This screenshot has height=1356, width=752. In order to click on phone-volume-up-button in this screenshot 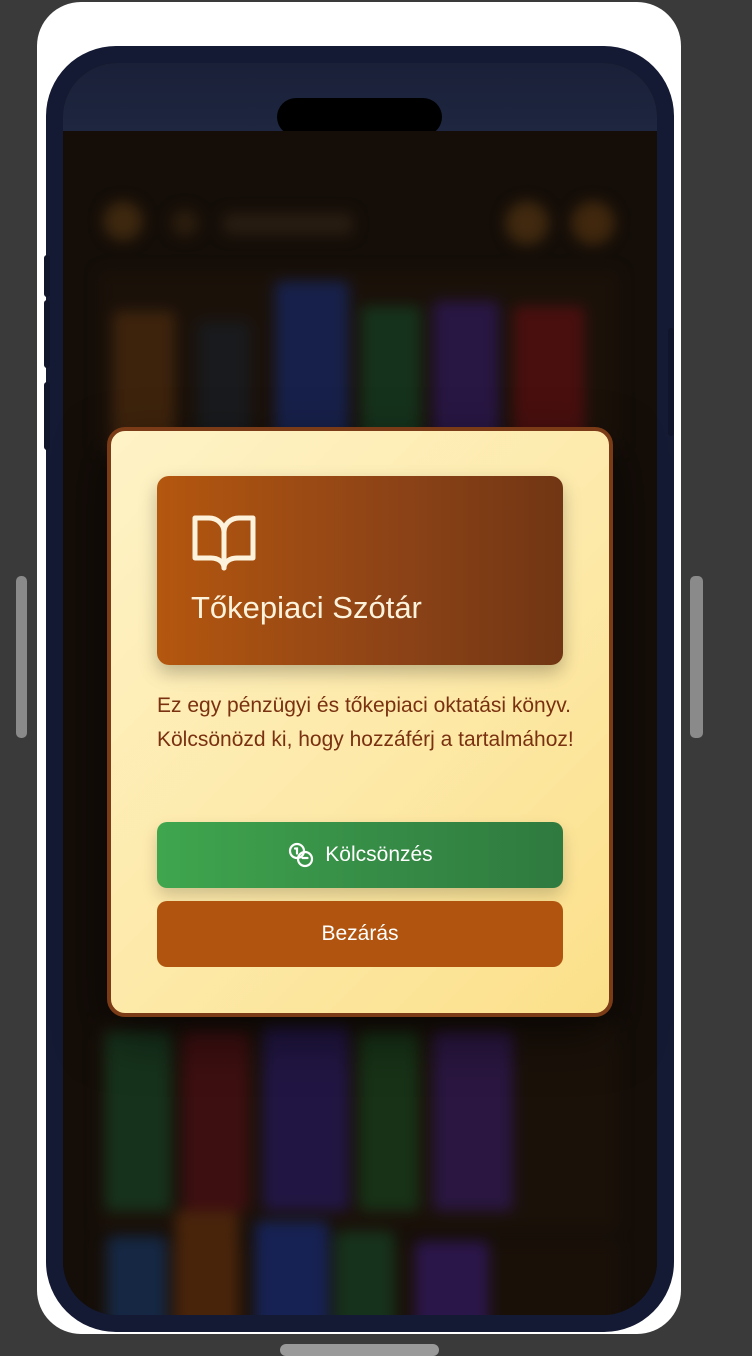, I will do `click(47, 334)`.